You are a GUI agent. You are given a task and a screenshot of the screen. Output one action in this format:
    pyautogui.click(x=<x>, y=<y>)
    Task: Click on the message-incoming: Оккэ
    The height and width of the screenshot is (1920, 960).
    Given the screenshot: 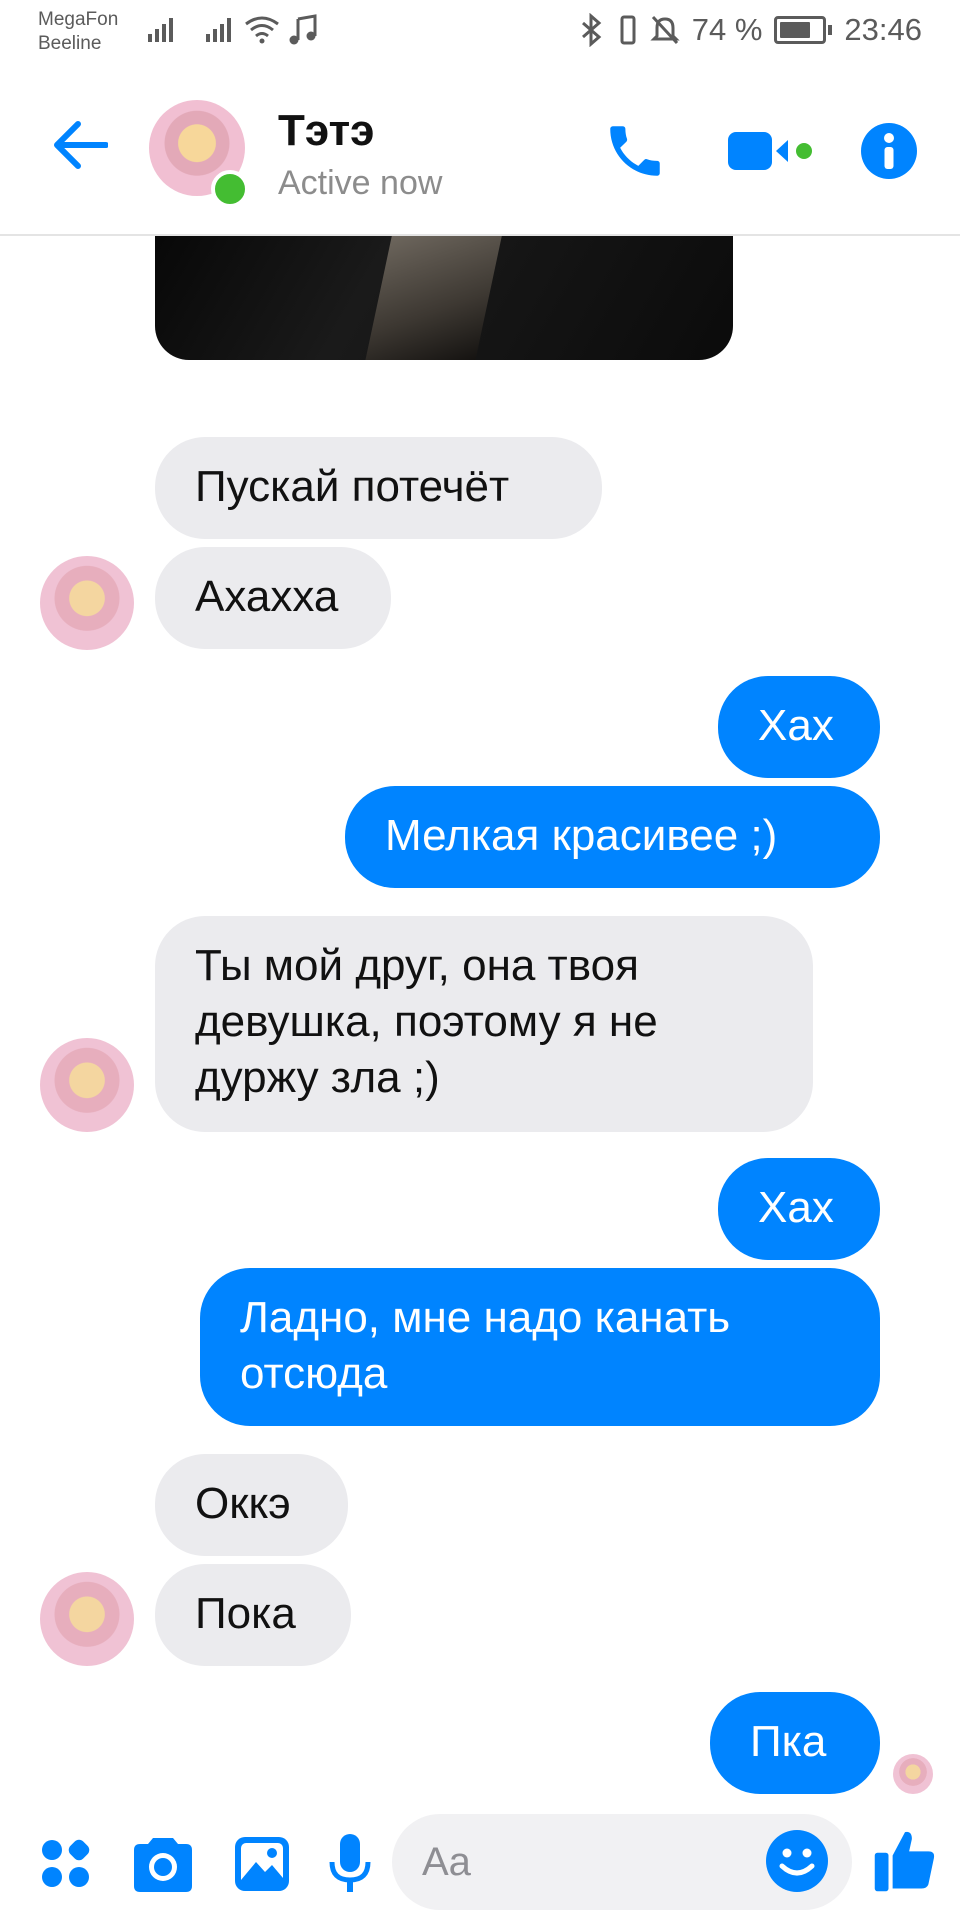 What is the action you would take?
    pyautogui.click(x=251, y=1505)
    